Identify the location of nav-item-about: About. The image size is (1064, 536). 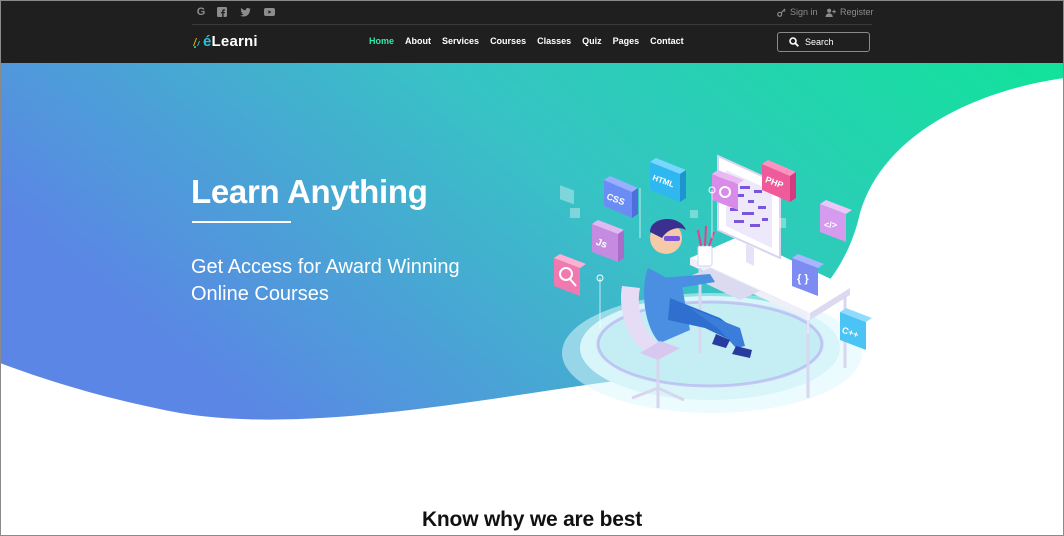
(418, 41).